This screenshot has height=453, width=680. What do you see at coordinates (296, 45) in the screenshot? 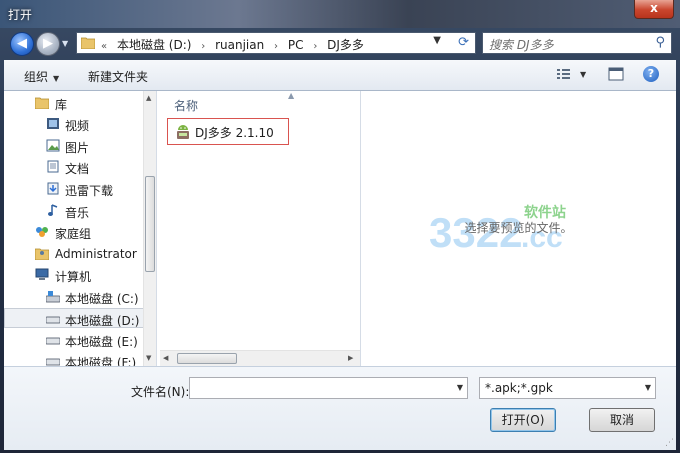
I see `breadcrumb-item: PC` at bounding box center [296, 45].